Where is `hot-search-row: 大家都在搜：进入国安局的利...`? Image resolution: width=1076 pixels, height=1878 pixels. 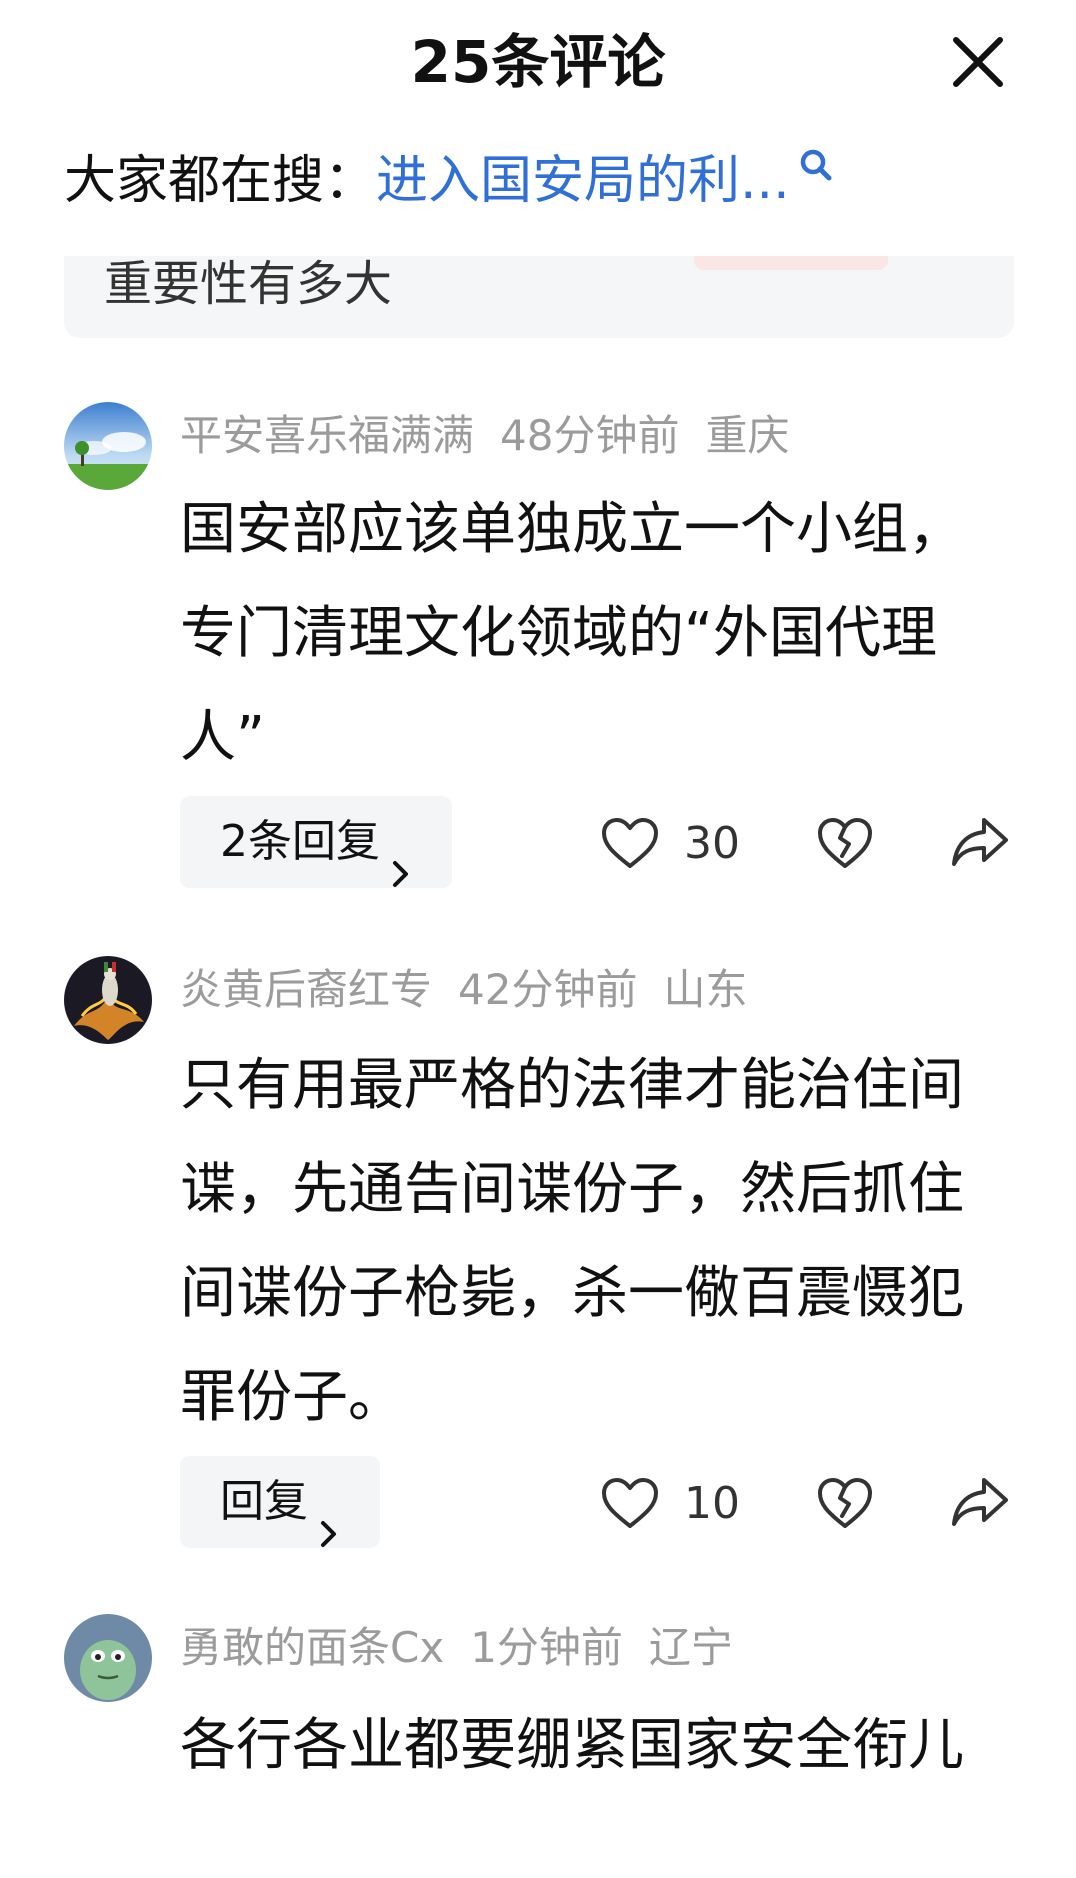 hot-search-row: 大家都在搜：进入国安局的利... is located at coordinates (534, 181).